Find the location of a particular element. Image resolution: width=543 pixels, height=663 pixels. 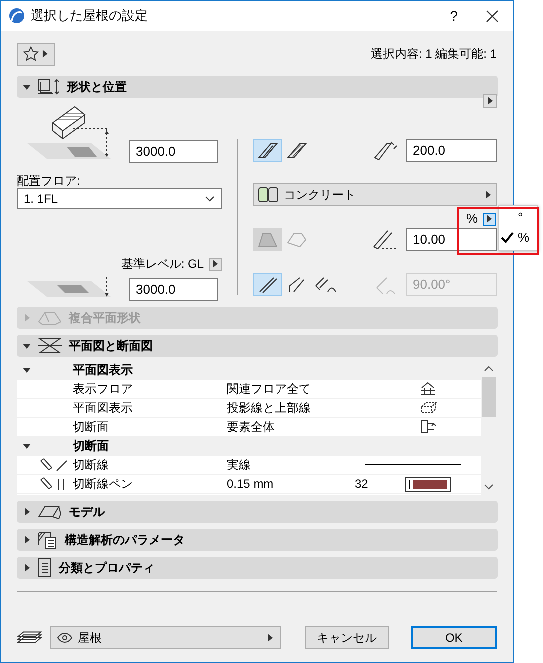

geometry-icon is located at coordinates (49, 87).